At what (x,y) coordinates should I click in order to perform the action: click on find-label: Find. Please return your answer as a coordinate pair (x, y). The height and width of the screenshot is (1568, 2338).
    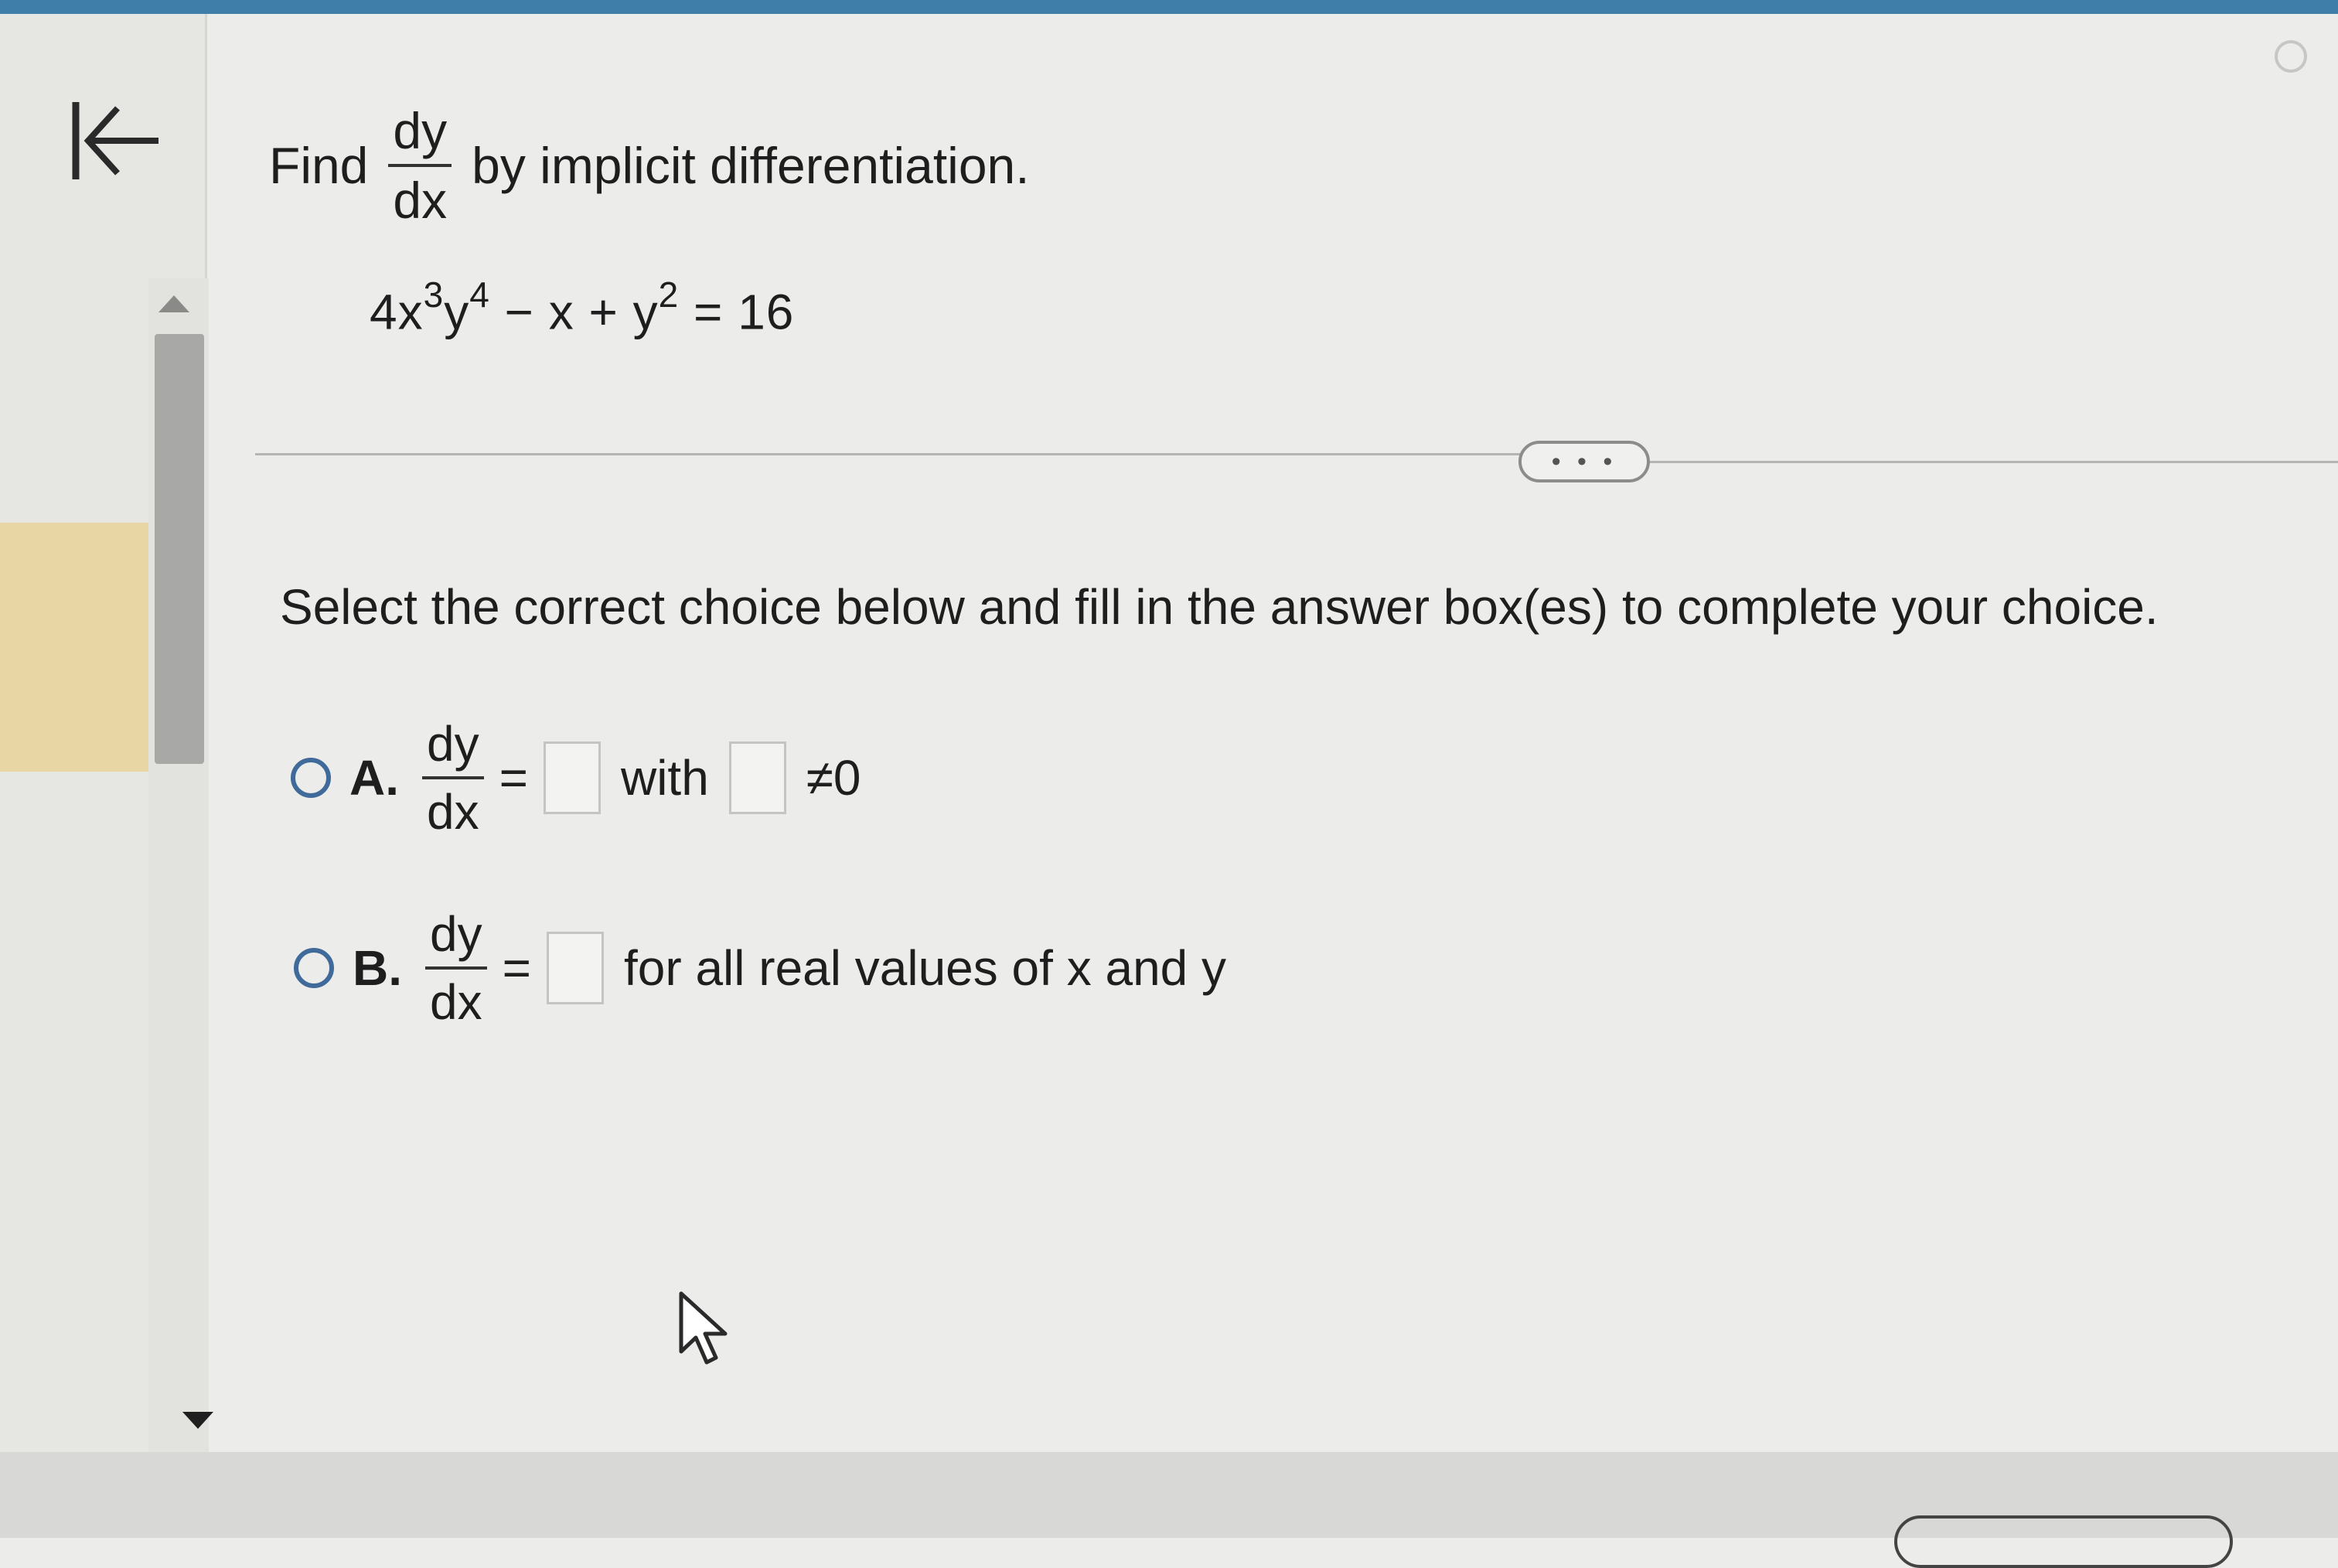
    Looking at the image, I should click on (319, 165).